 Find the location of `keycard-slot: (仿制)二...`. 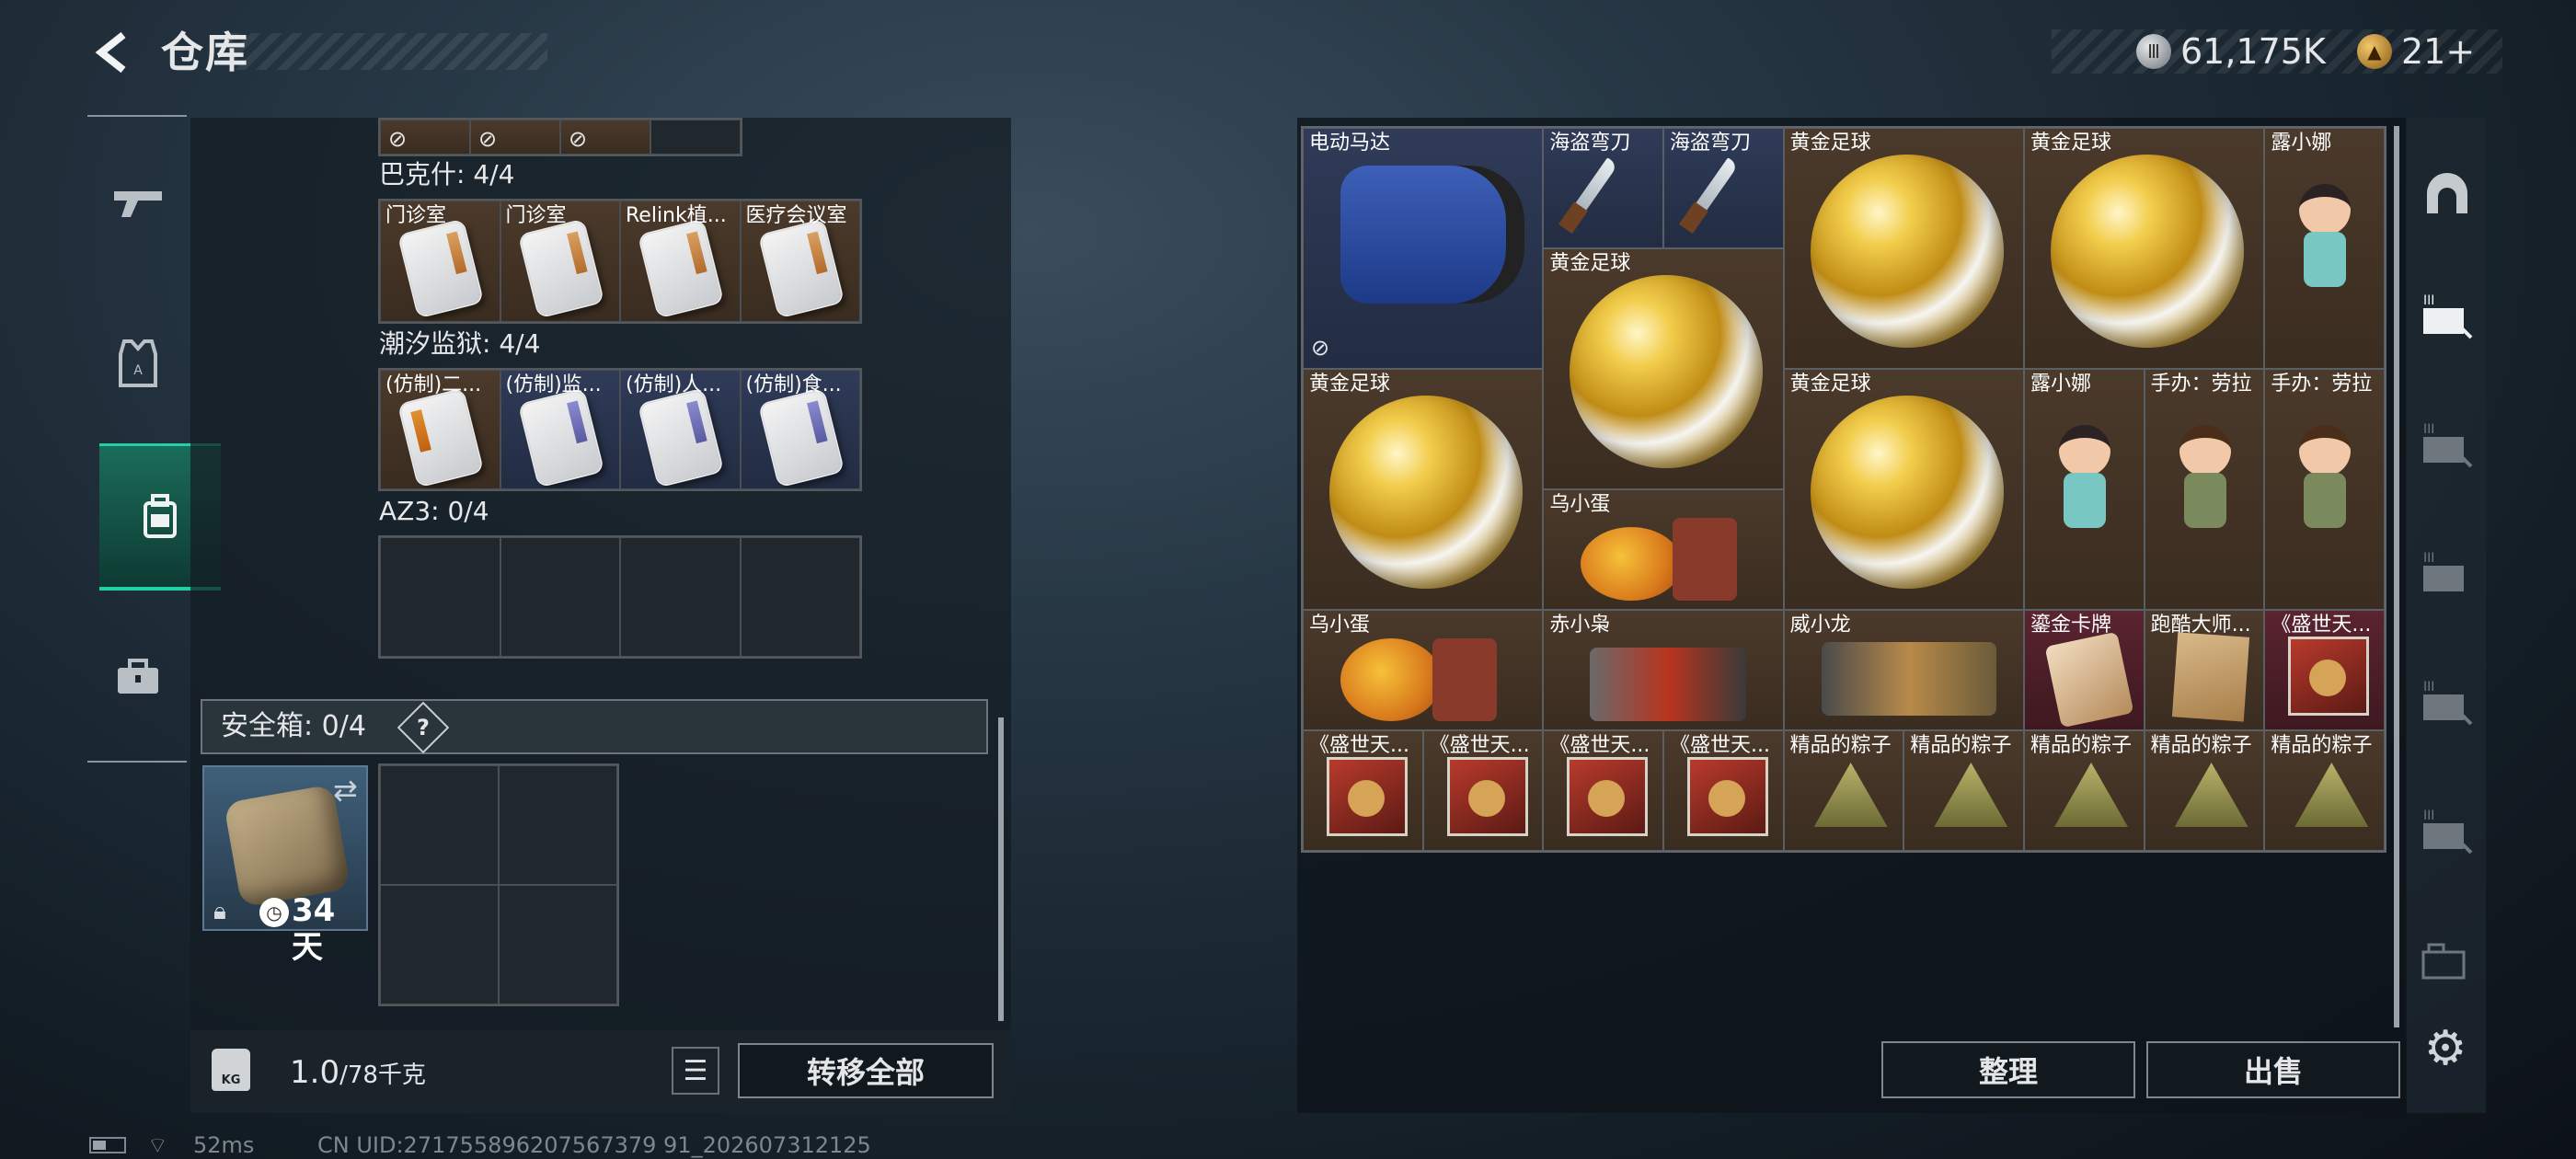

keycard-slot: (仿制)二... is located at coordinates (440, 429).